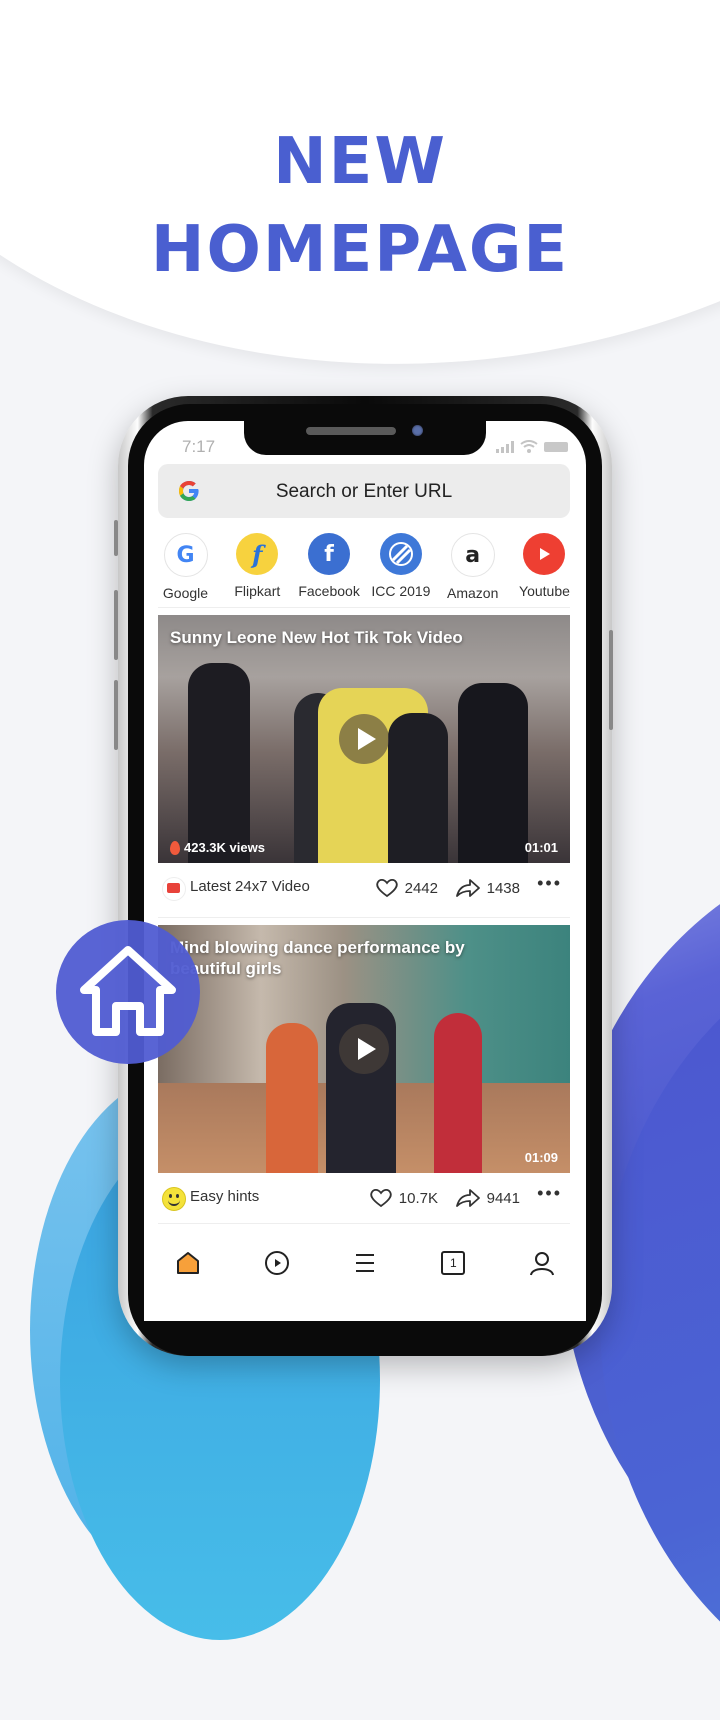 The width and height of the screenshot is (720, 1720). Describe the element at coordinates (351, 431) in the screenshot. I see `speaker` at that location.